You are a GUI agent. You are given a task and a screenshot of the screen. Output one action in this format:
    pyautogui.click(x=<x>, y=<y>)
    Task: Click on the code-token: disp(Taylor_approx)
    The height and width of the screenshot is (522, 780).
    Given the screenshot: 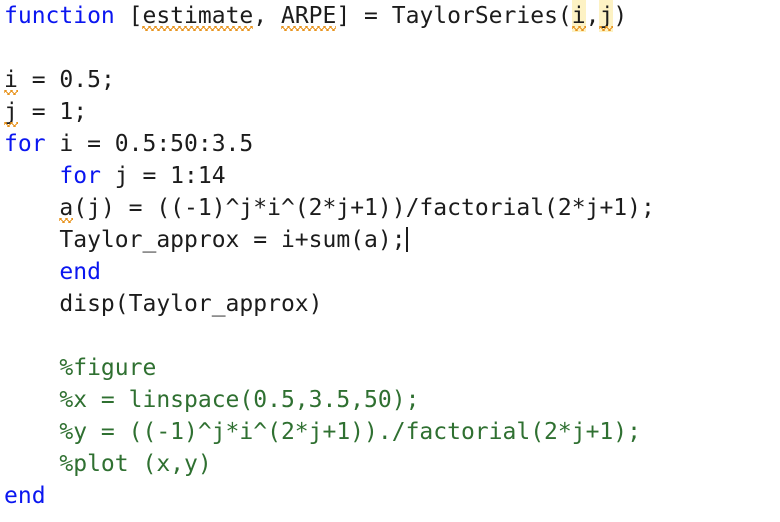 What is the action you would take?
    pyautogui.click(x=191, y=304)
    